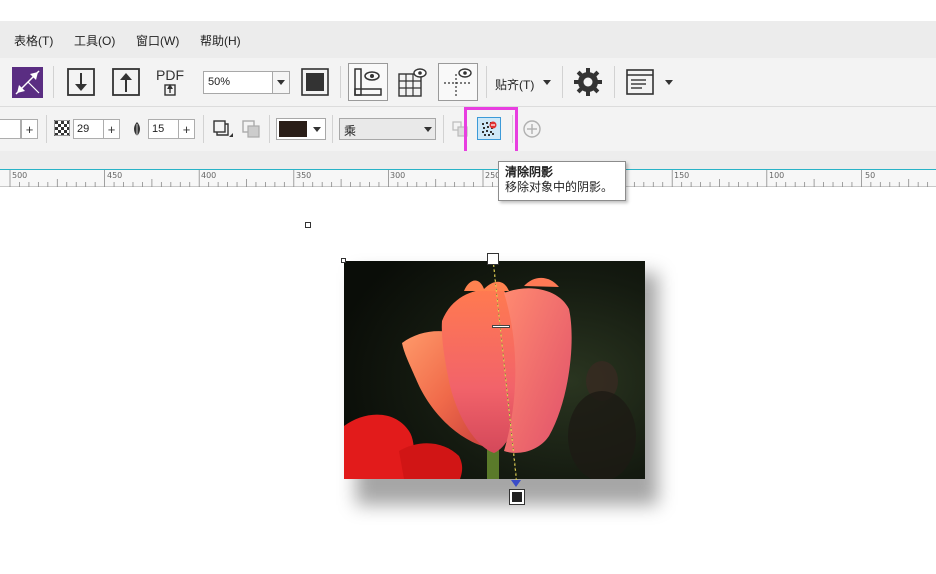 The width and height of the screenshot is (936, 574). I want to click on shadow-color-picker, so click(301, 129).